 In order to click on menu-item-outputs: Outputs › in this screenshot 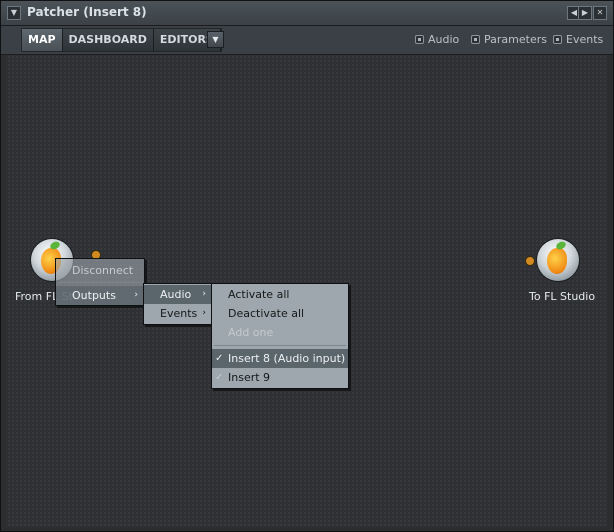, I will do `click(100, 295)`.